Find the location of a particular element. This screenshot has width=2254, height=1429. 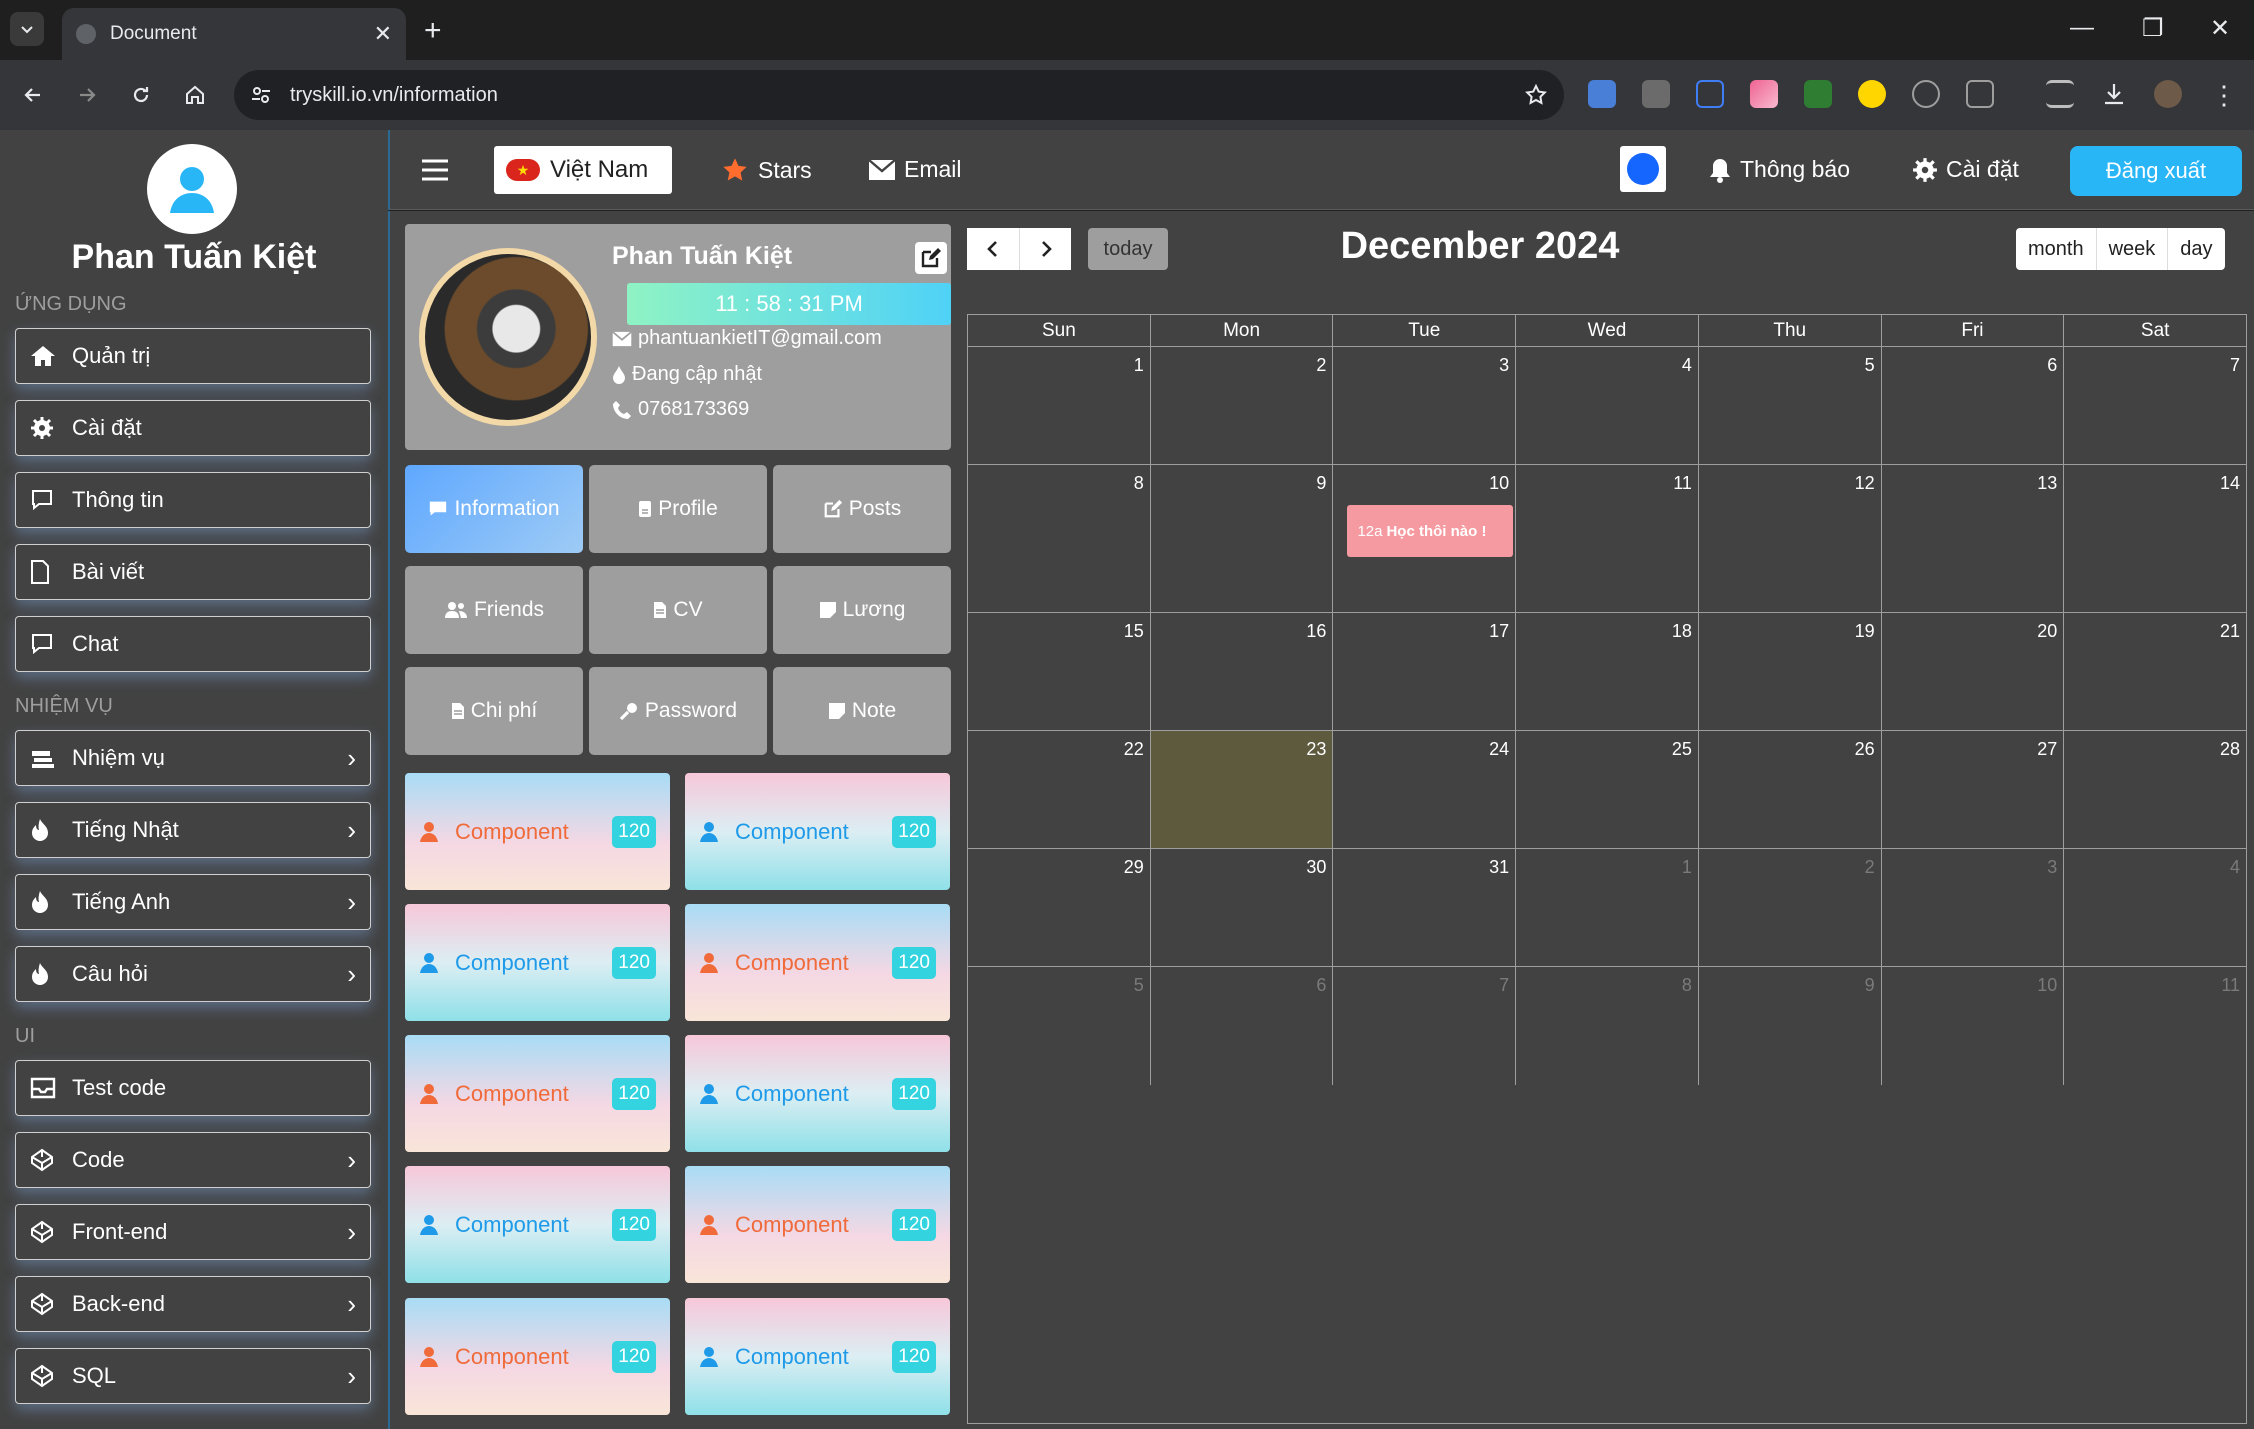

calendar-day-cell: 22 is located at coordinates (1059, 789).